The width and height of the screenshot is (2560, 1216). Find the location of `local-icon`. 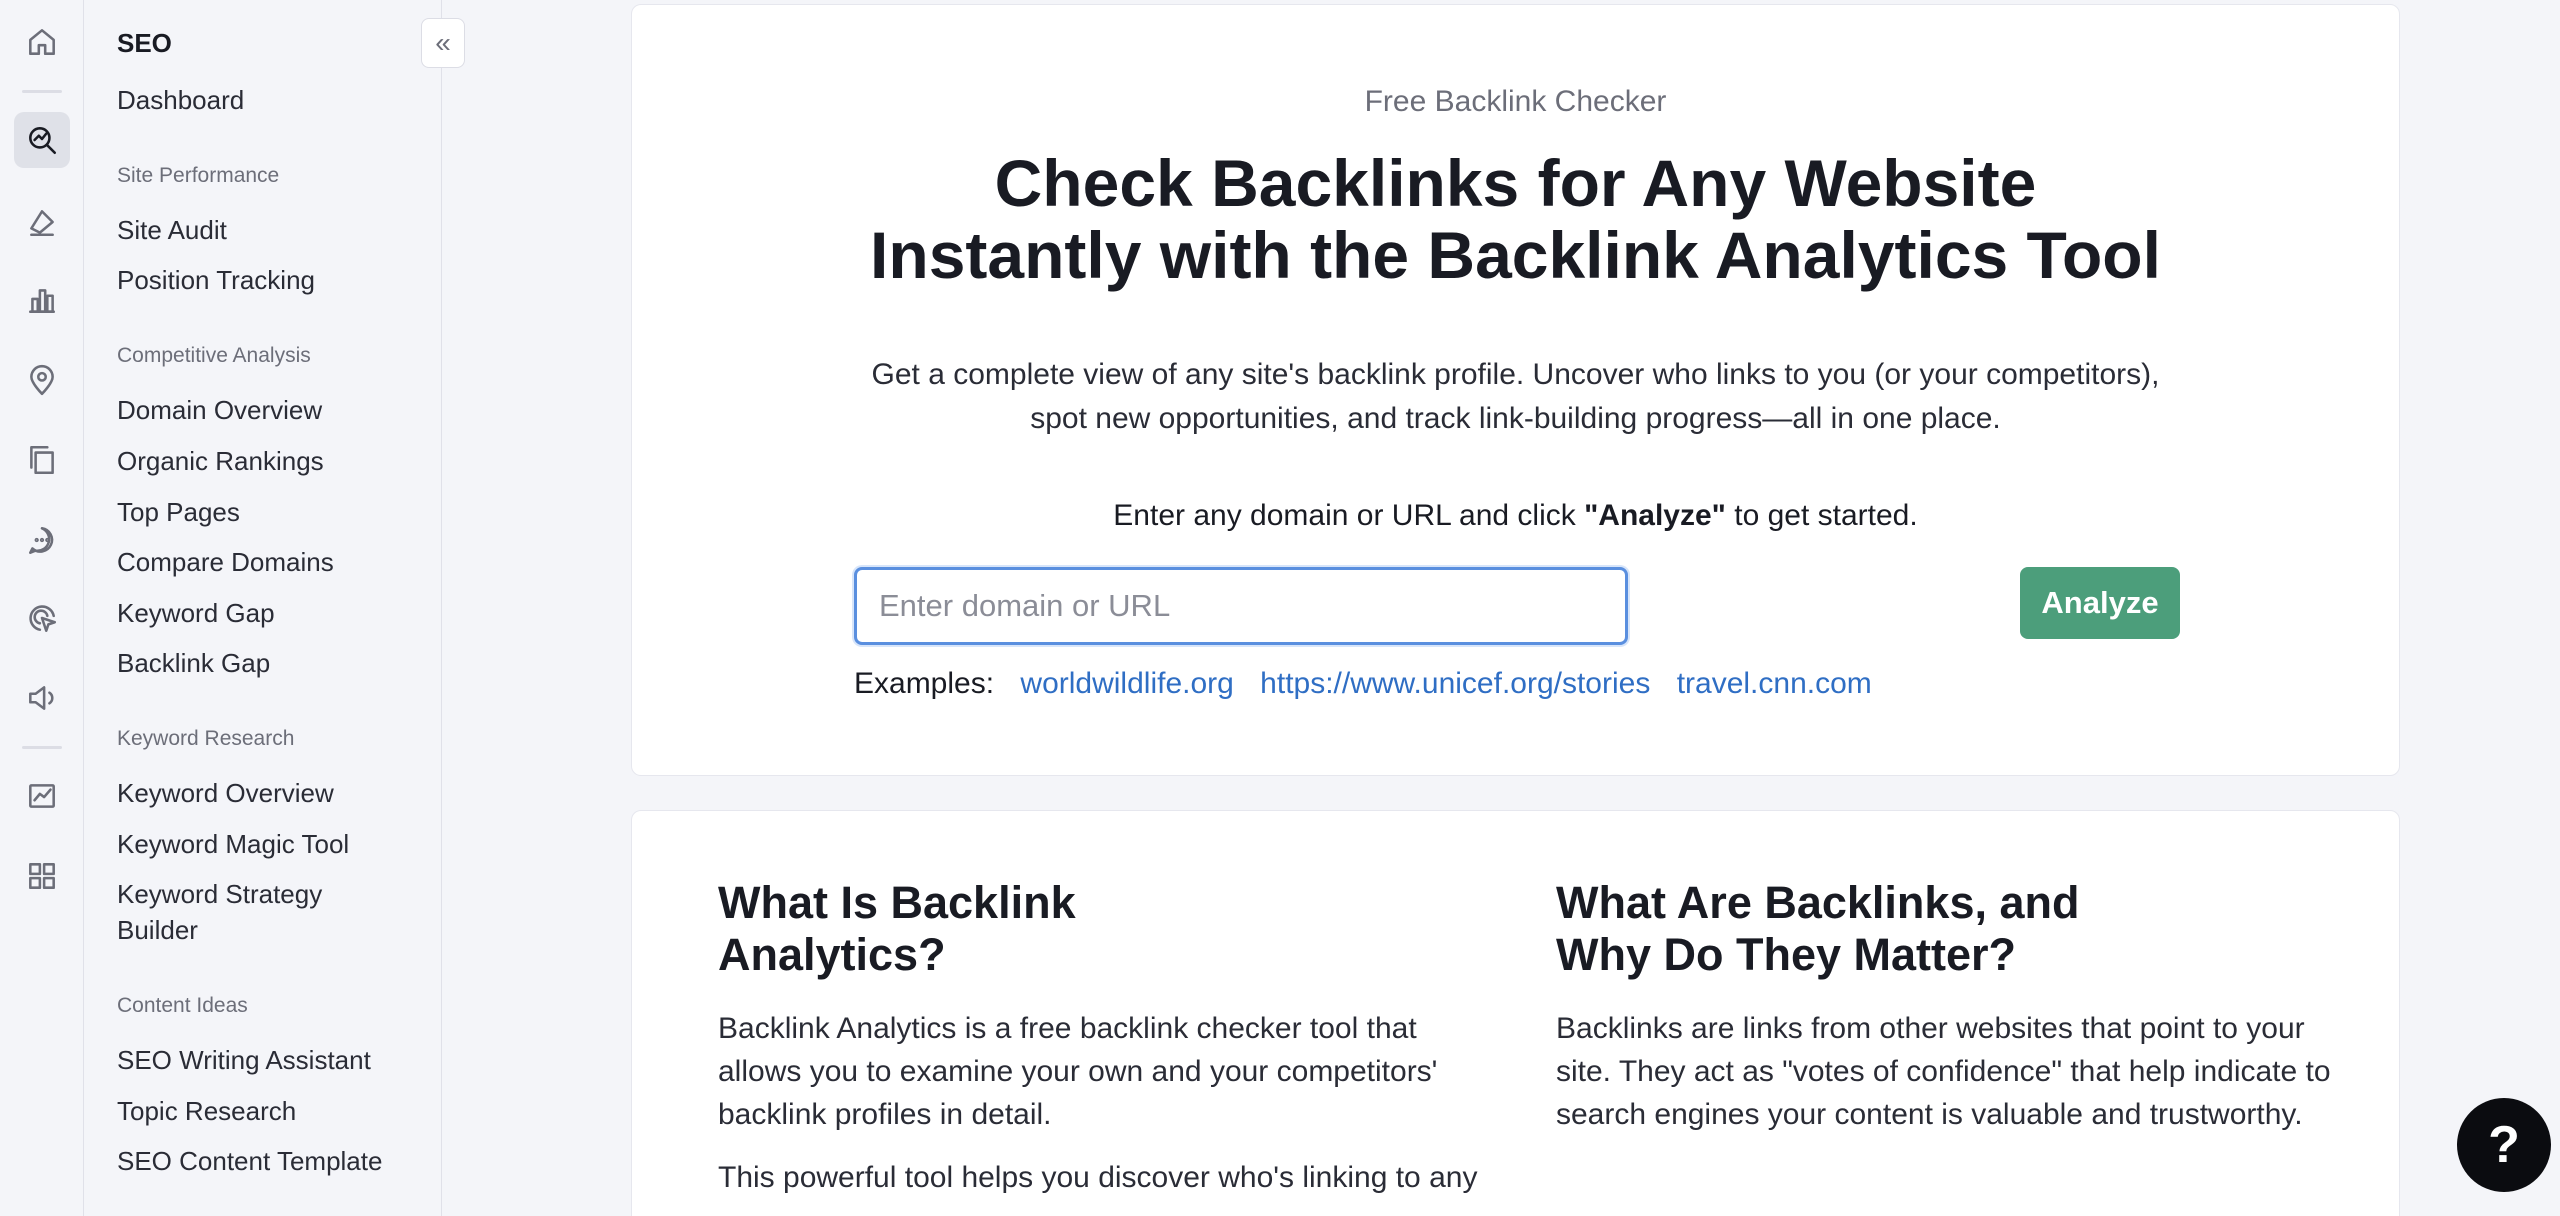

local-icon is located at coordinates (42, 380).